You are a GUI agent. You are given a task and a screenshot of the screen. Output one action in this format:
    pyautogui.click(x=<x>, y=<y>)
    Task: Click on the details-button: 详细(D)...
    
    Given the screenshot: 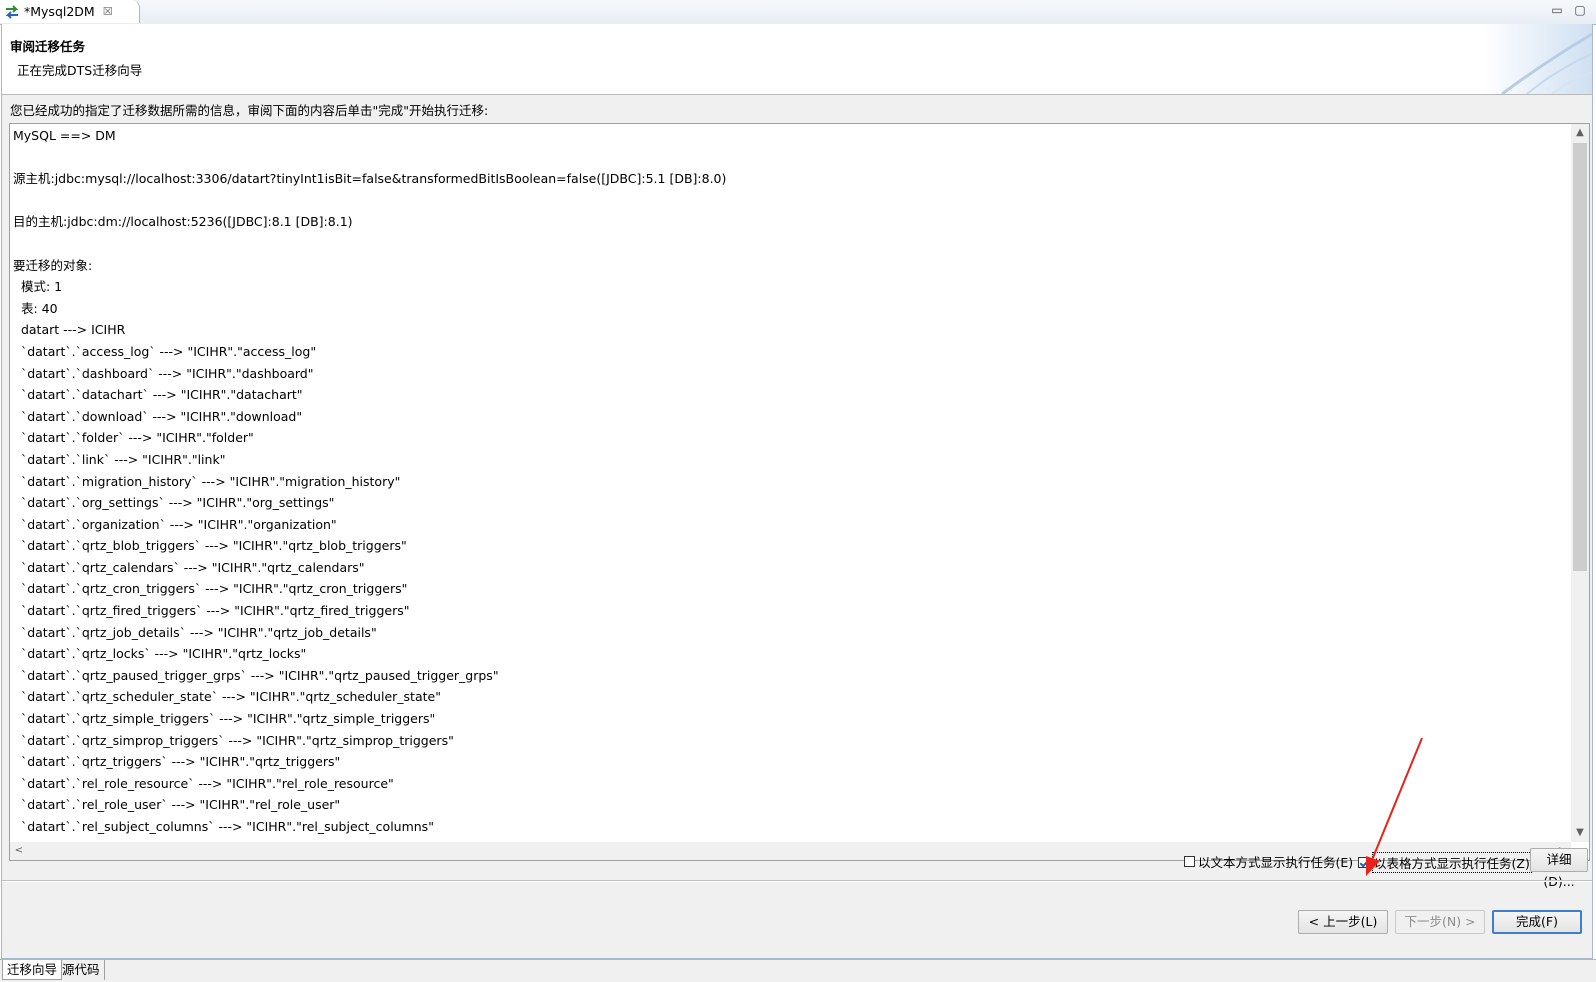 What is the action you would take?
    pyautogui.click(x=1559, y=868)
    